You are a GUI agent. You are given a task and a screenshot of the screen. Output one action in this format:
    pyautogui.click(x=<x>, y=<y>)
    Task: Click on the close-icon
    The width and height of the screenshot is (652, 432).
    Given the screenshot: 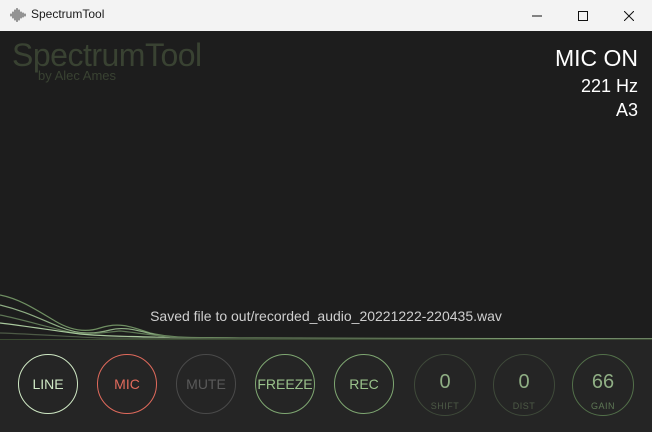 What is the action you would take?
    pyautogui.click(x=629, y=15)
    